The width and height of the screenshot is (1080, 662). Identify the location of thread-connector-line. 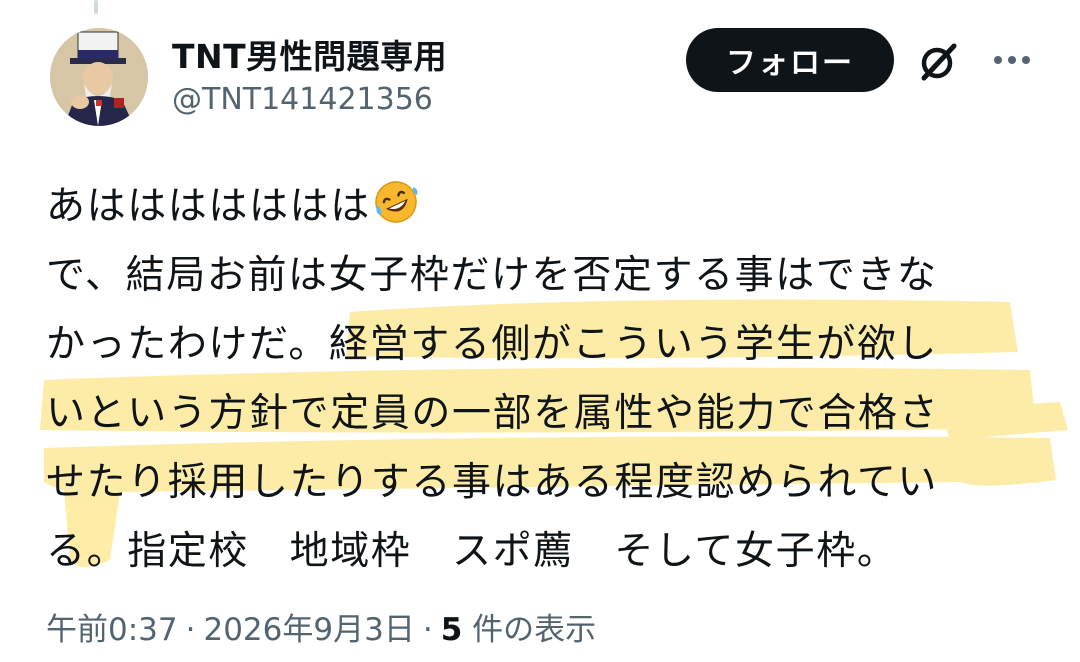
(96, 7).